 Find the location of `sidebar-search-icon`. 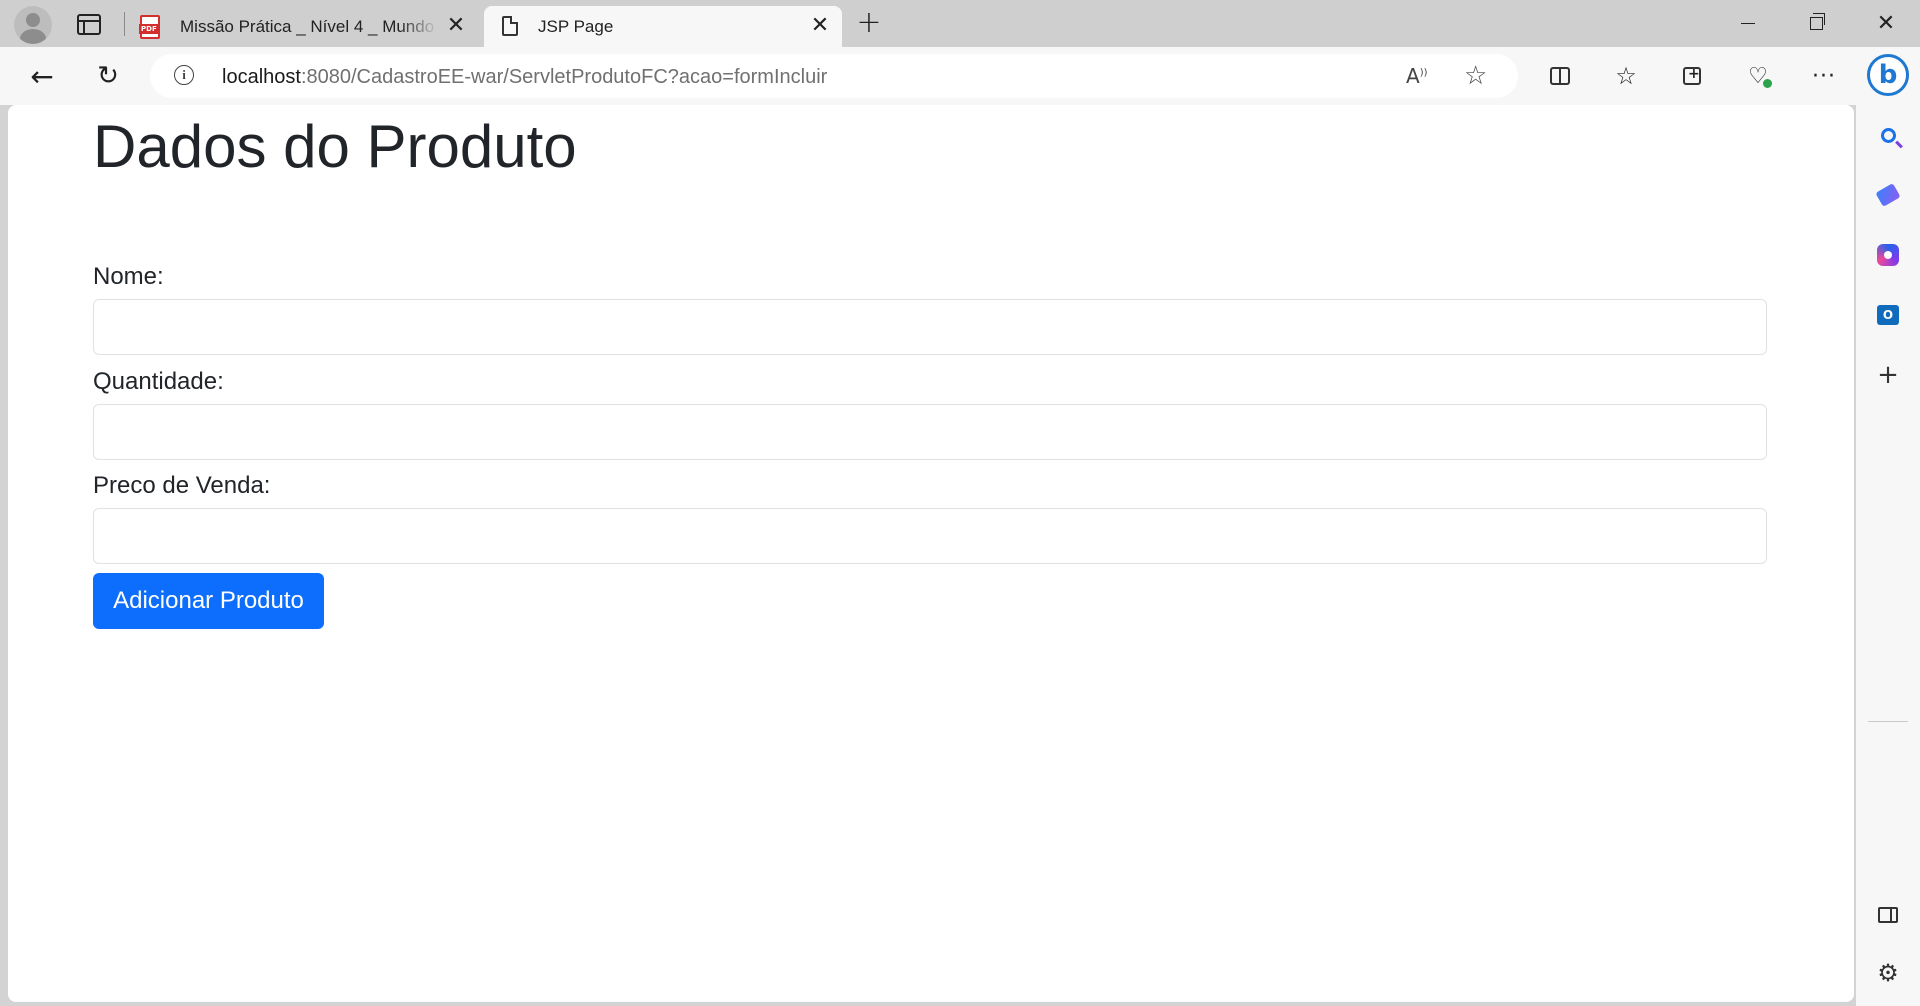

sidebar-search-icon is located at coordinates (1888, 135).